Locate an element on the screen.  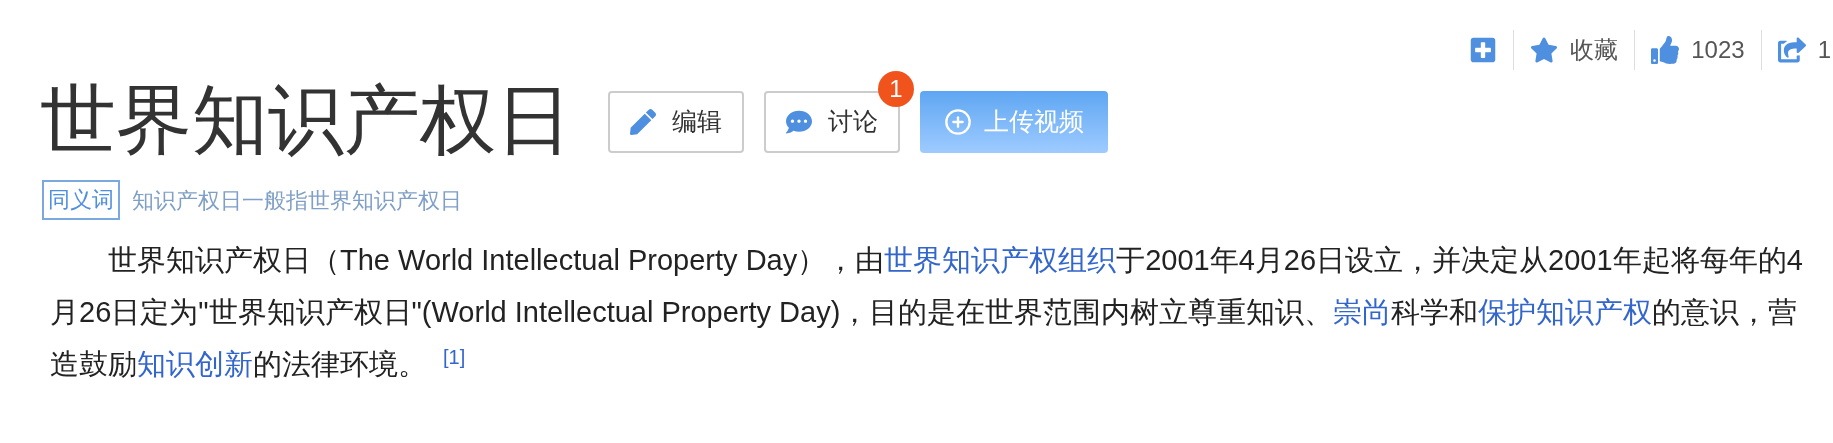
text-link: 崇尚 is located at coordinates (1362, 312).